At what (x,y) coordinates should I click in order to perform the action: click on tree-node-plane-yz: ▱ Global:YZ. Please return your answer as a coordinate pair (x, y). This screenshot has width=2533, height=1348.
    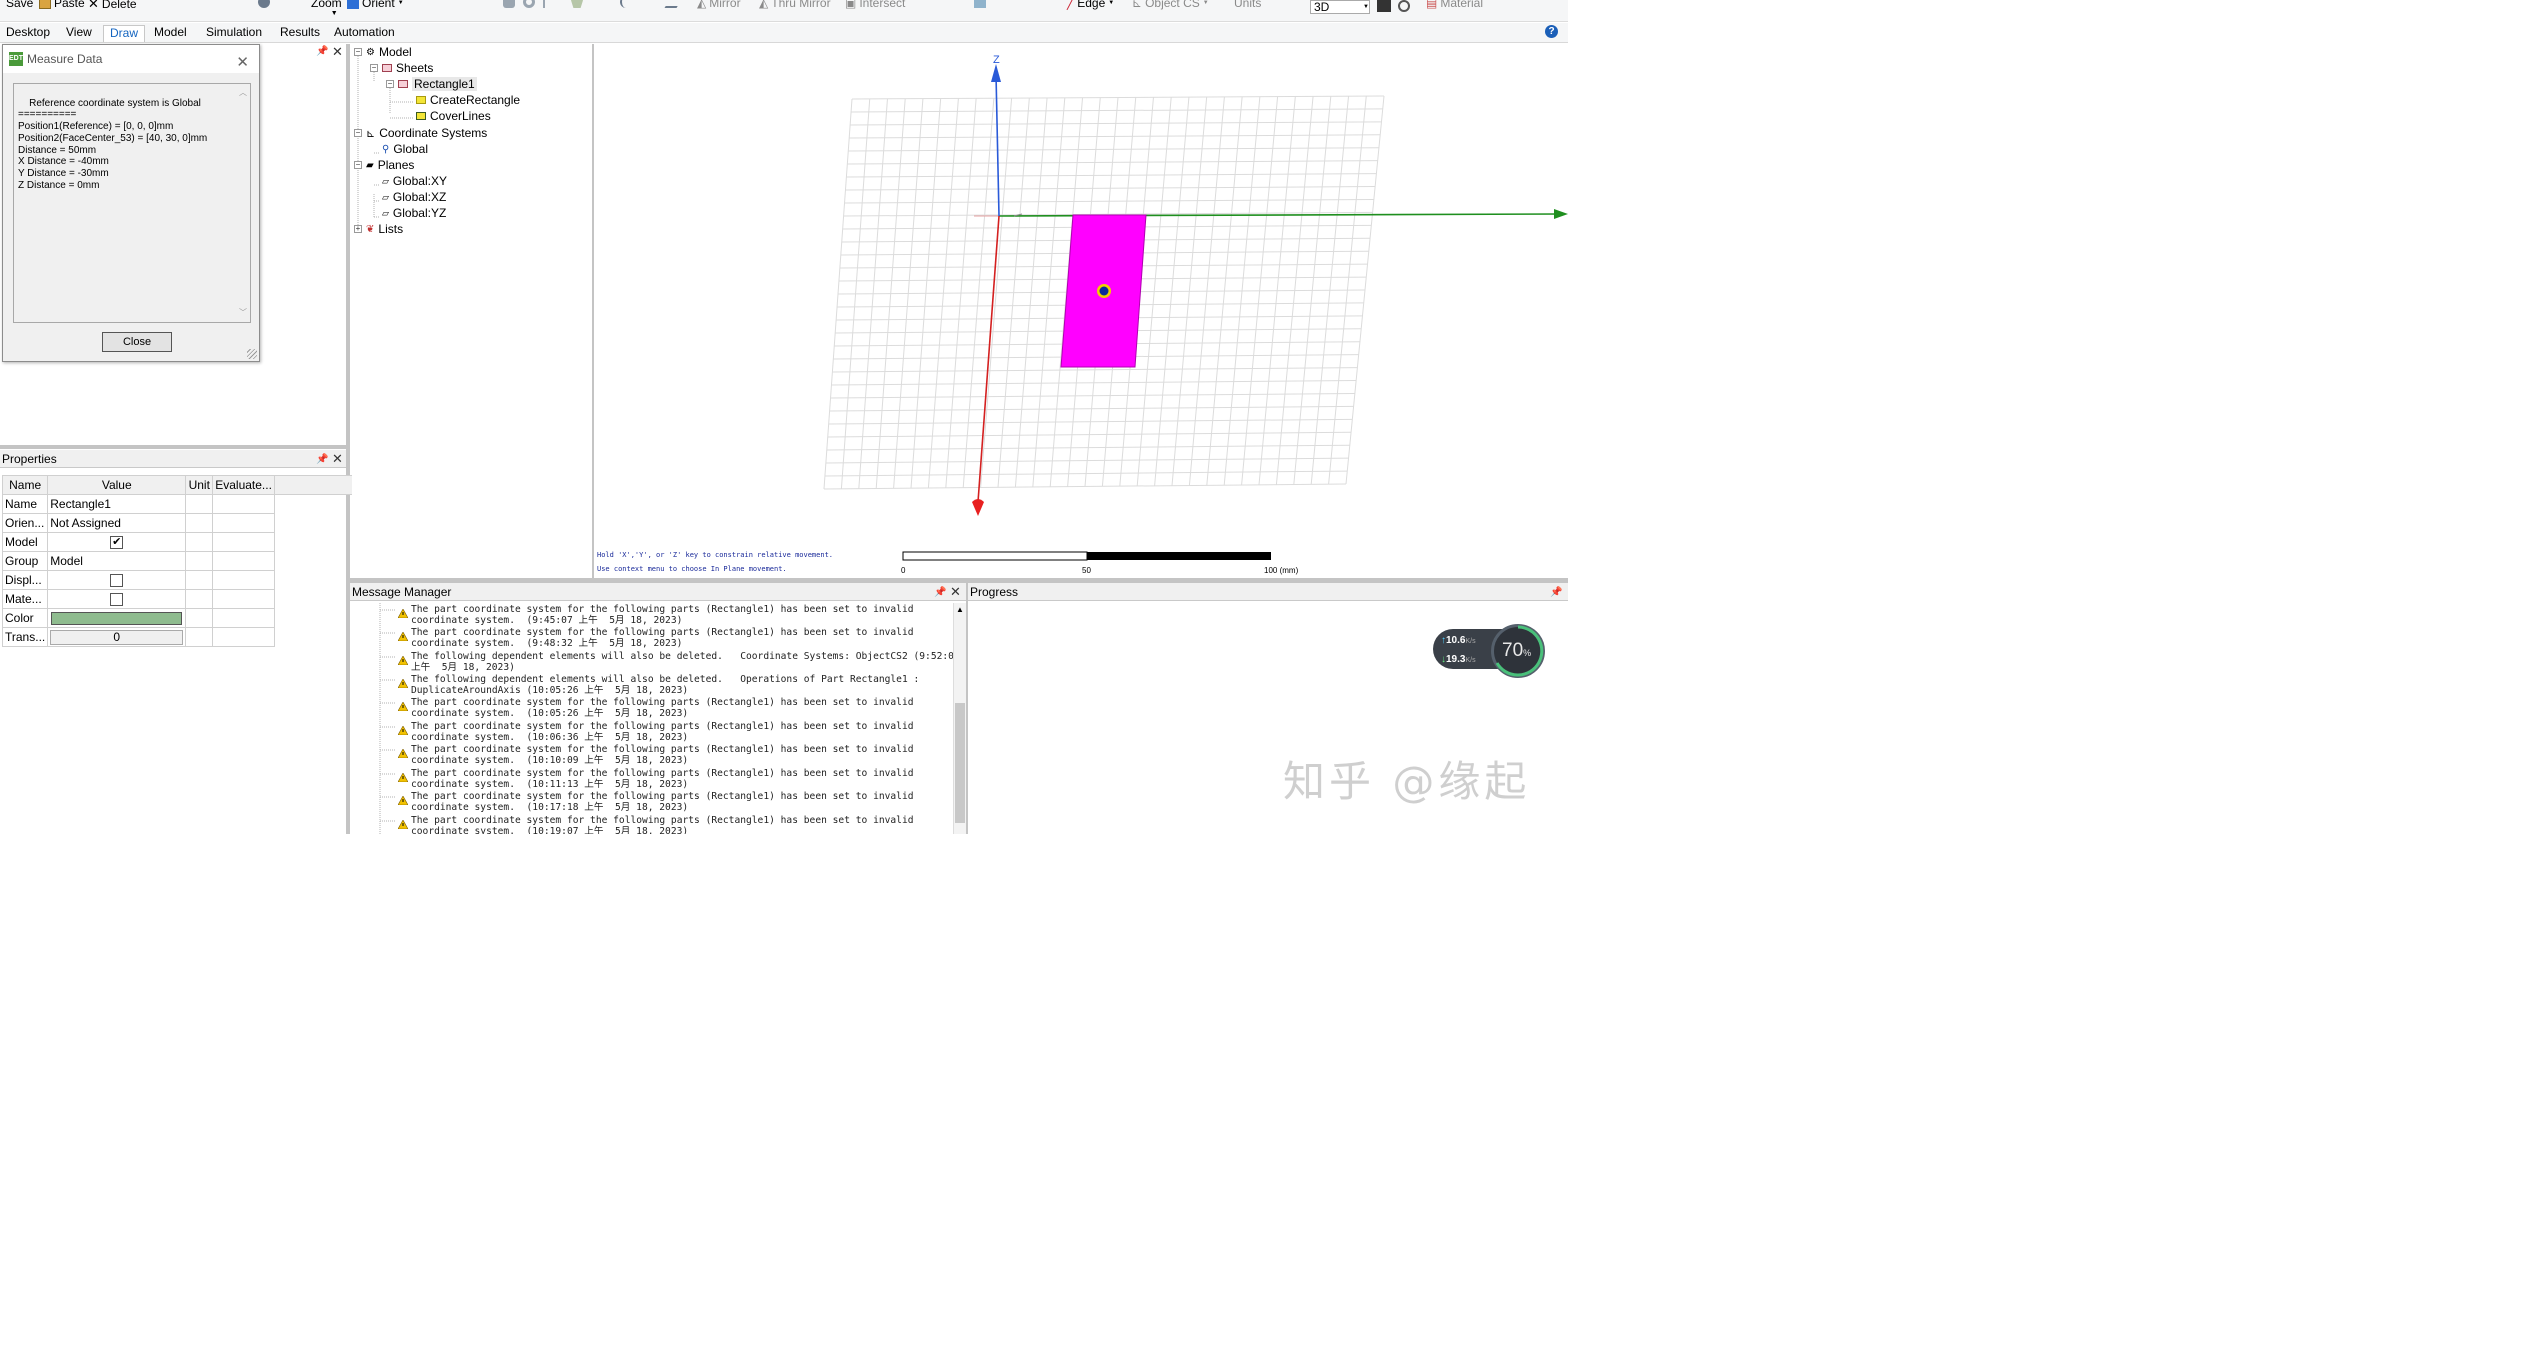
    Looking at the image, I should click on (414, 213).